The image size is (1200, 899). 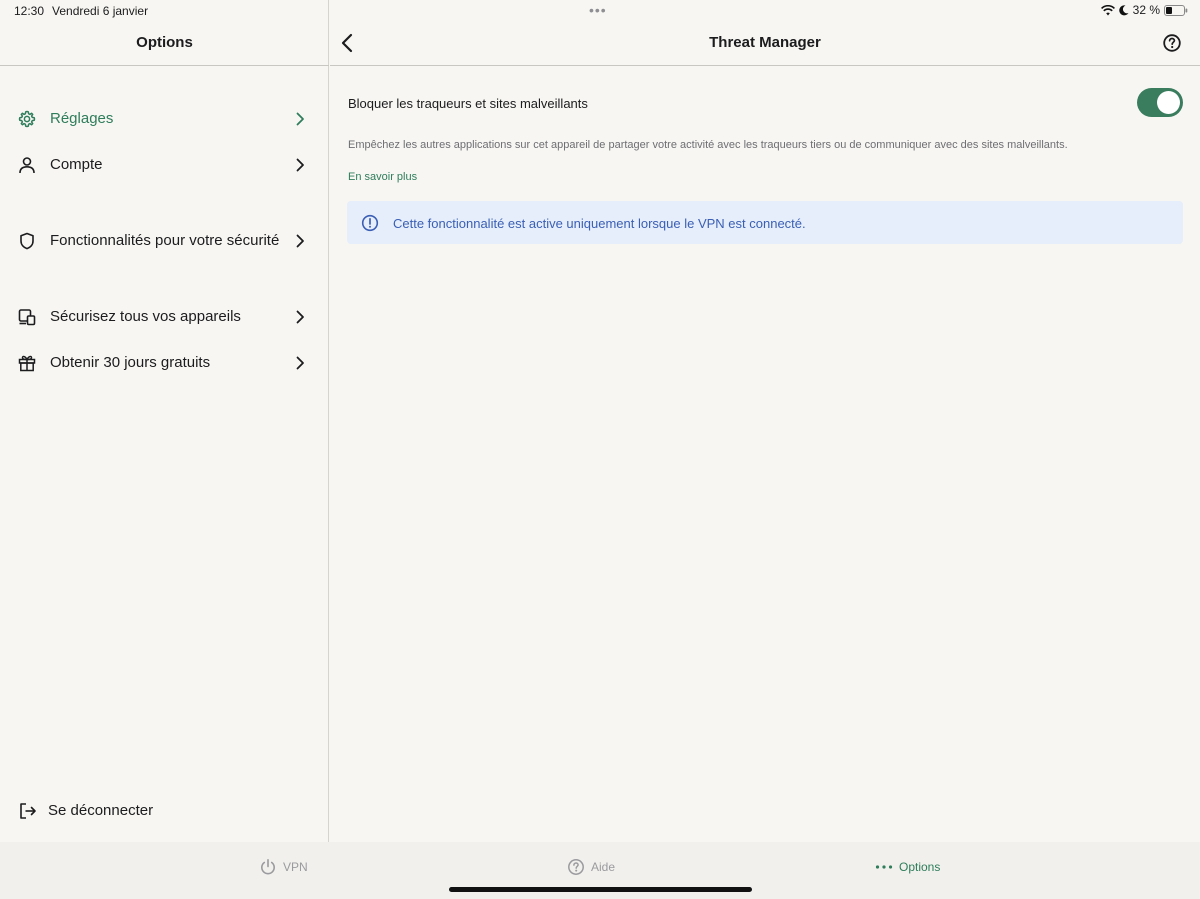 What do you see at coordinates (920, 867) in the screenshot?
I see `tab-label: Options` at bounding box center [920, 867].